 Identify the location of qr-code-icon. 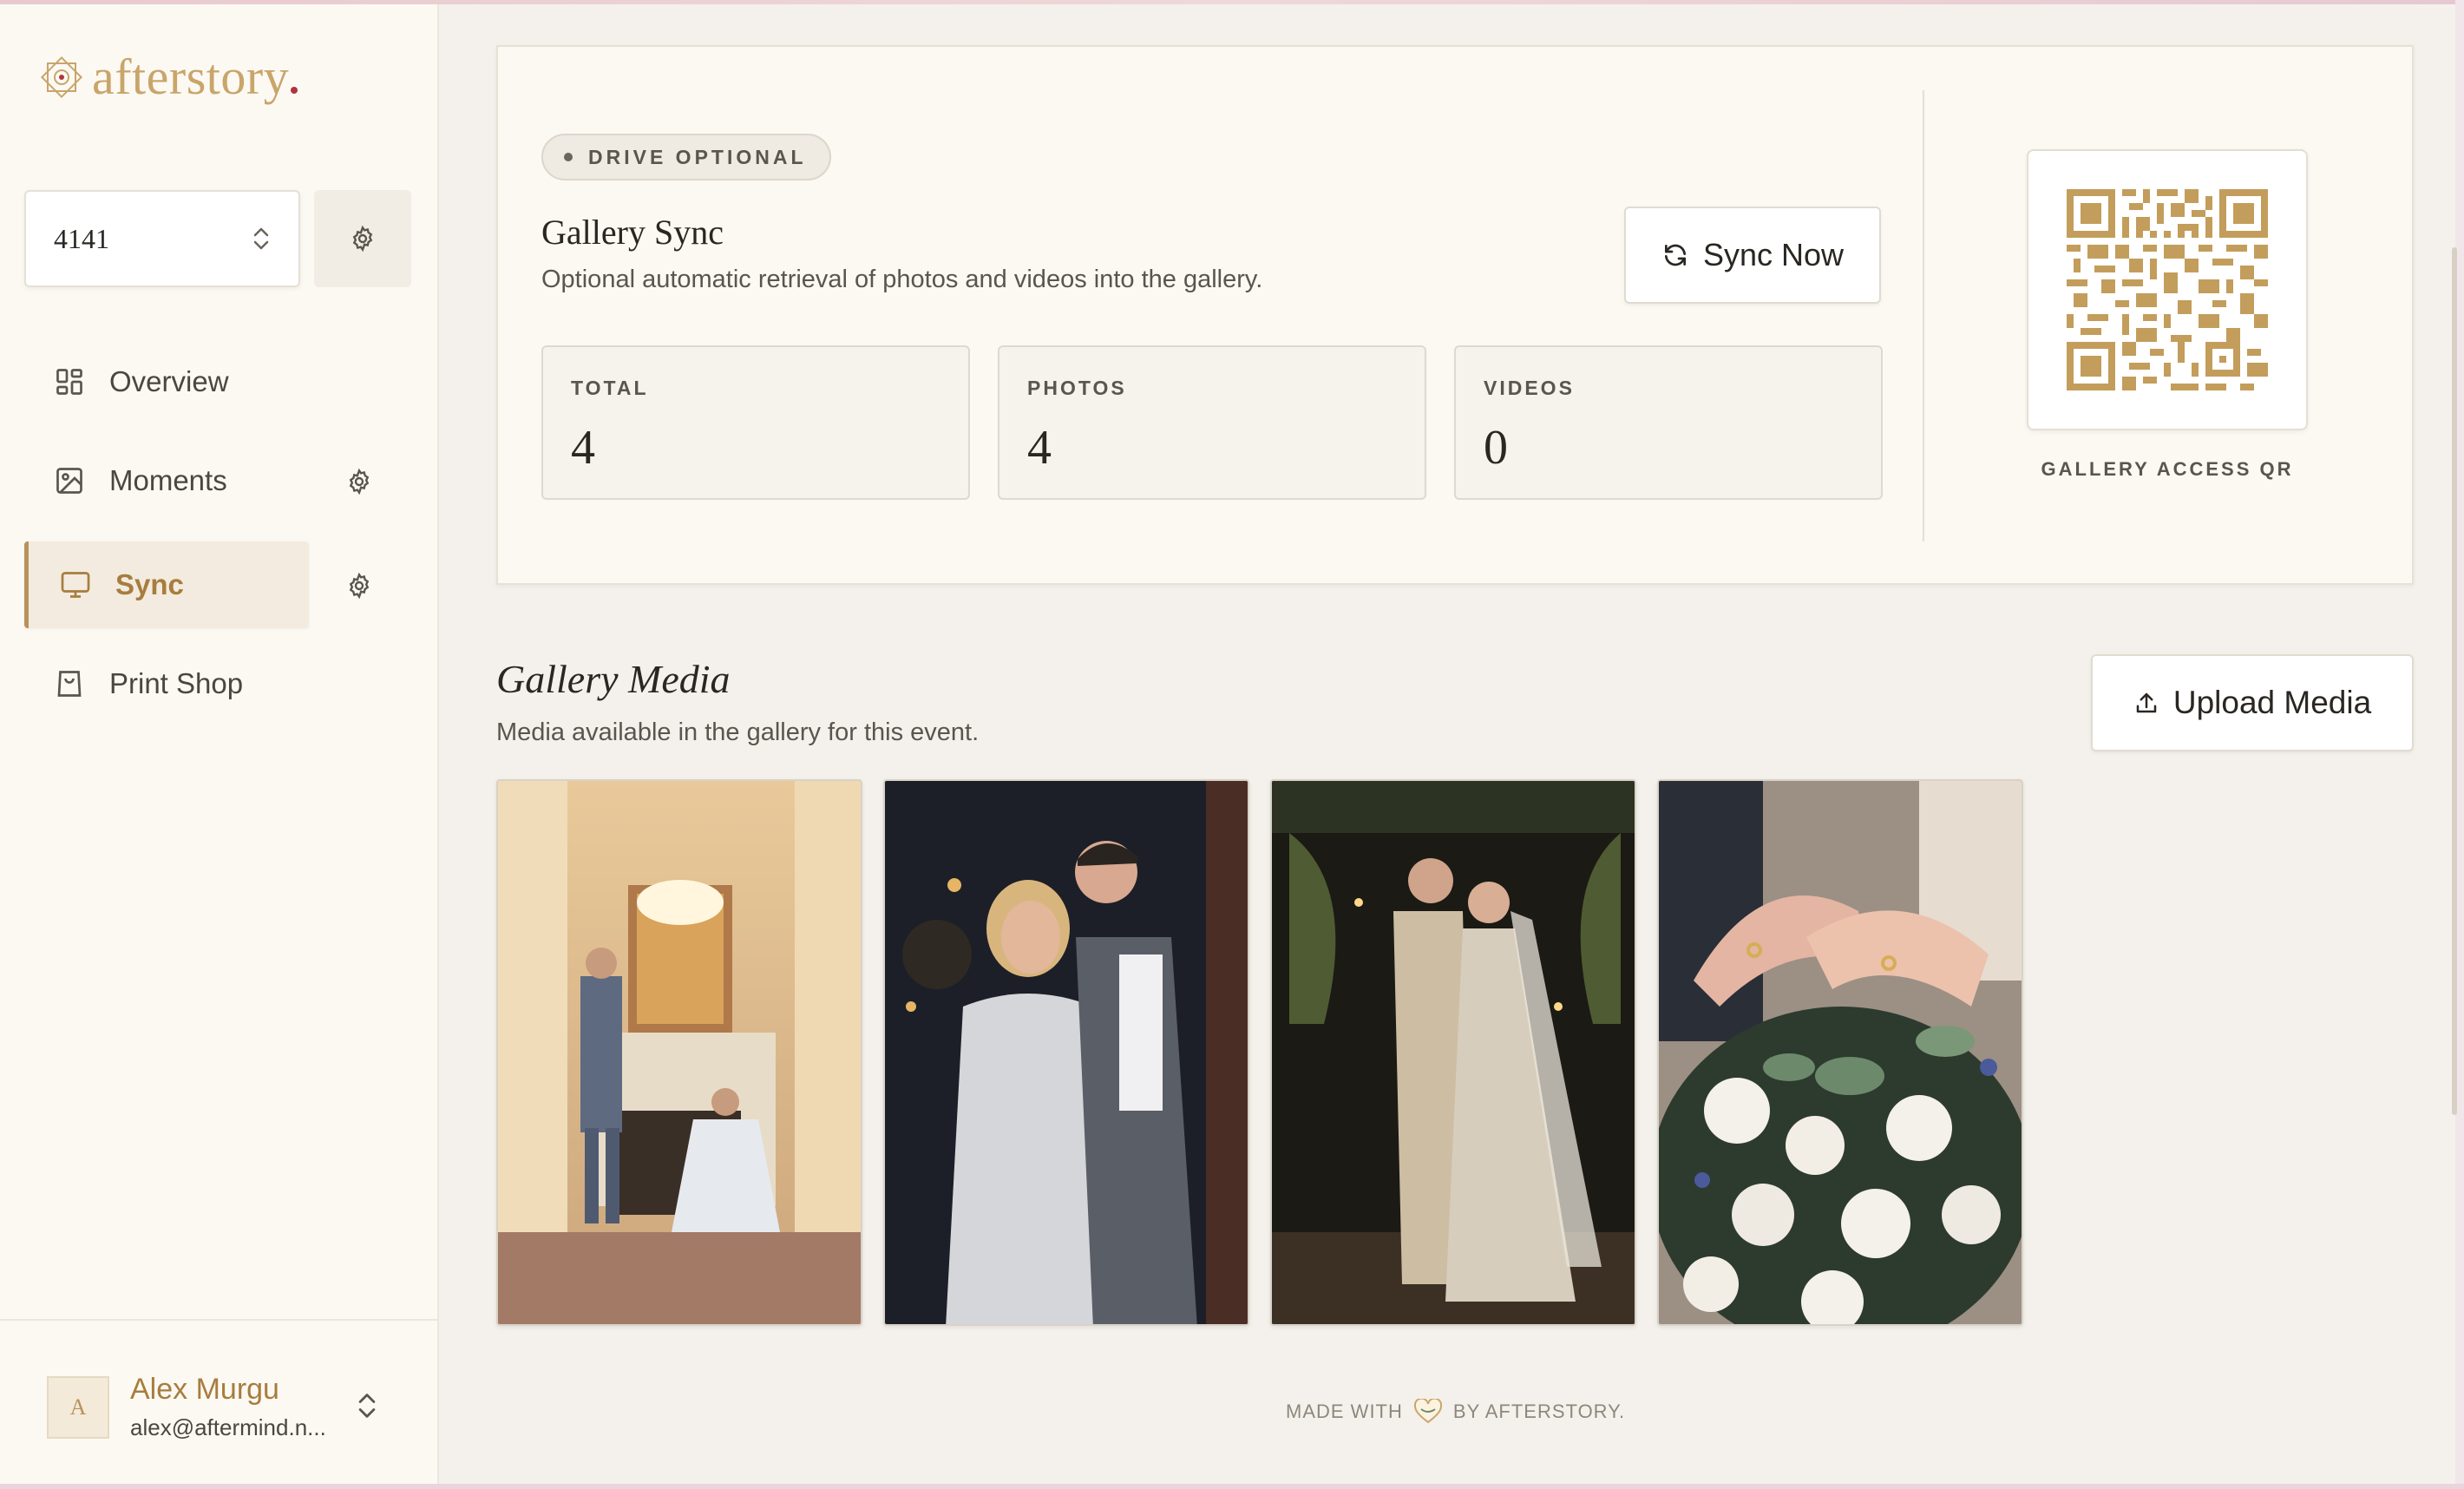
(2167, 289).